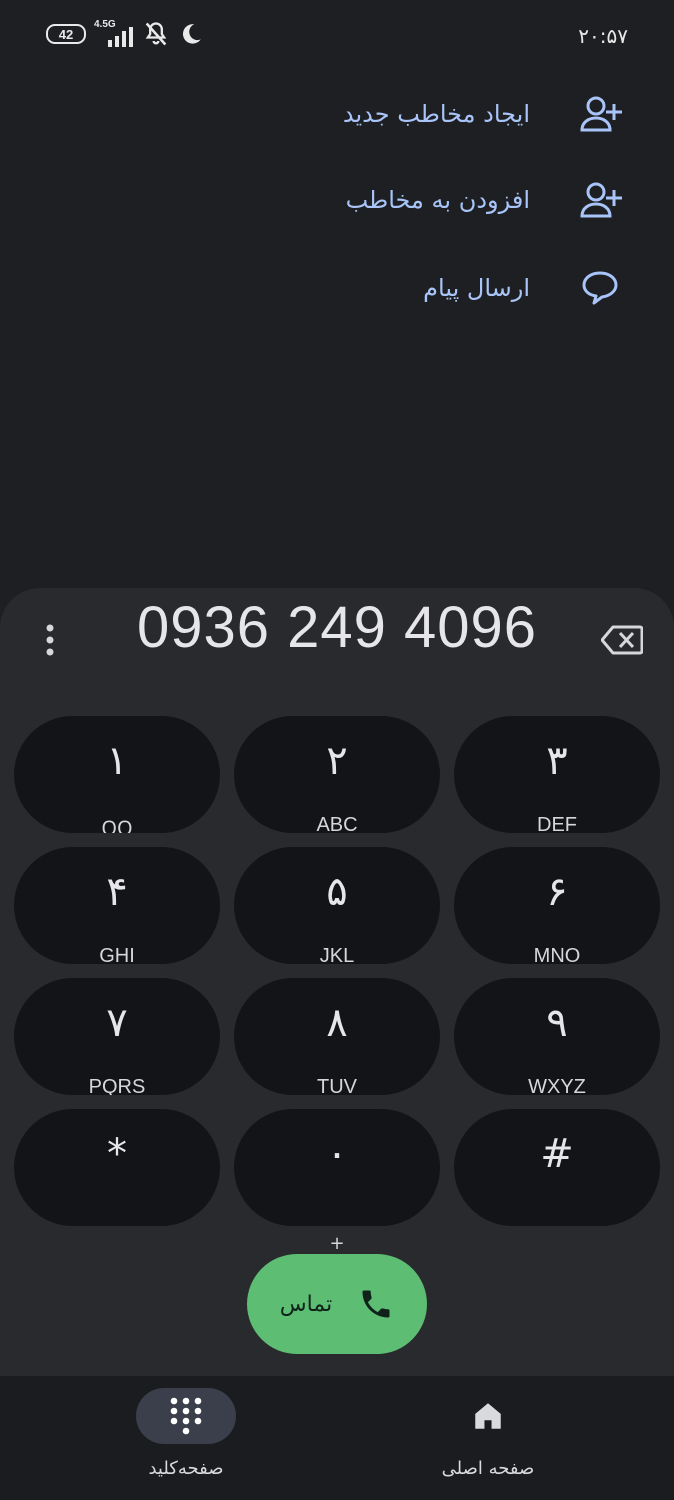 Image resolution: width=674 pixels, height=1500 pixels. What do you see at coordinates (117, 825) in the screenshot?
I see `key-letters: ᱛᱛ` at bounding box center [117, 825].